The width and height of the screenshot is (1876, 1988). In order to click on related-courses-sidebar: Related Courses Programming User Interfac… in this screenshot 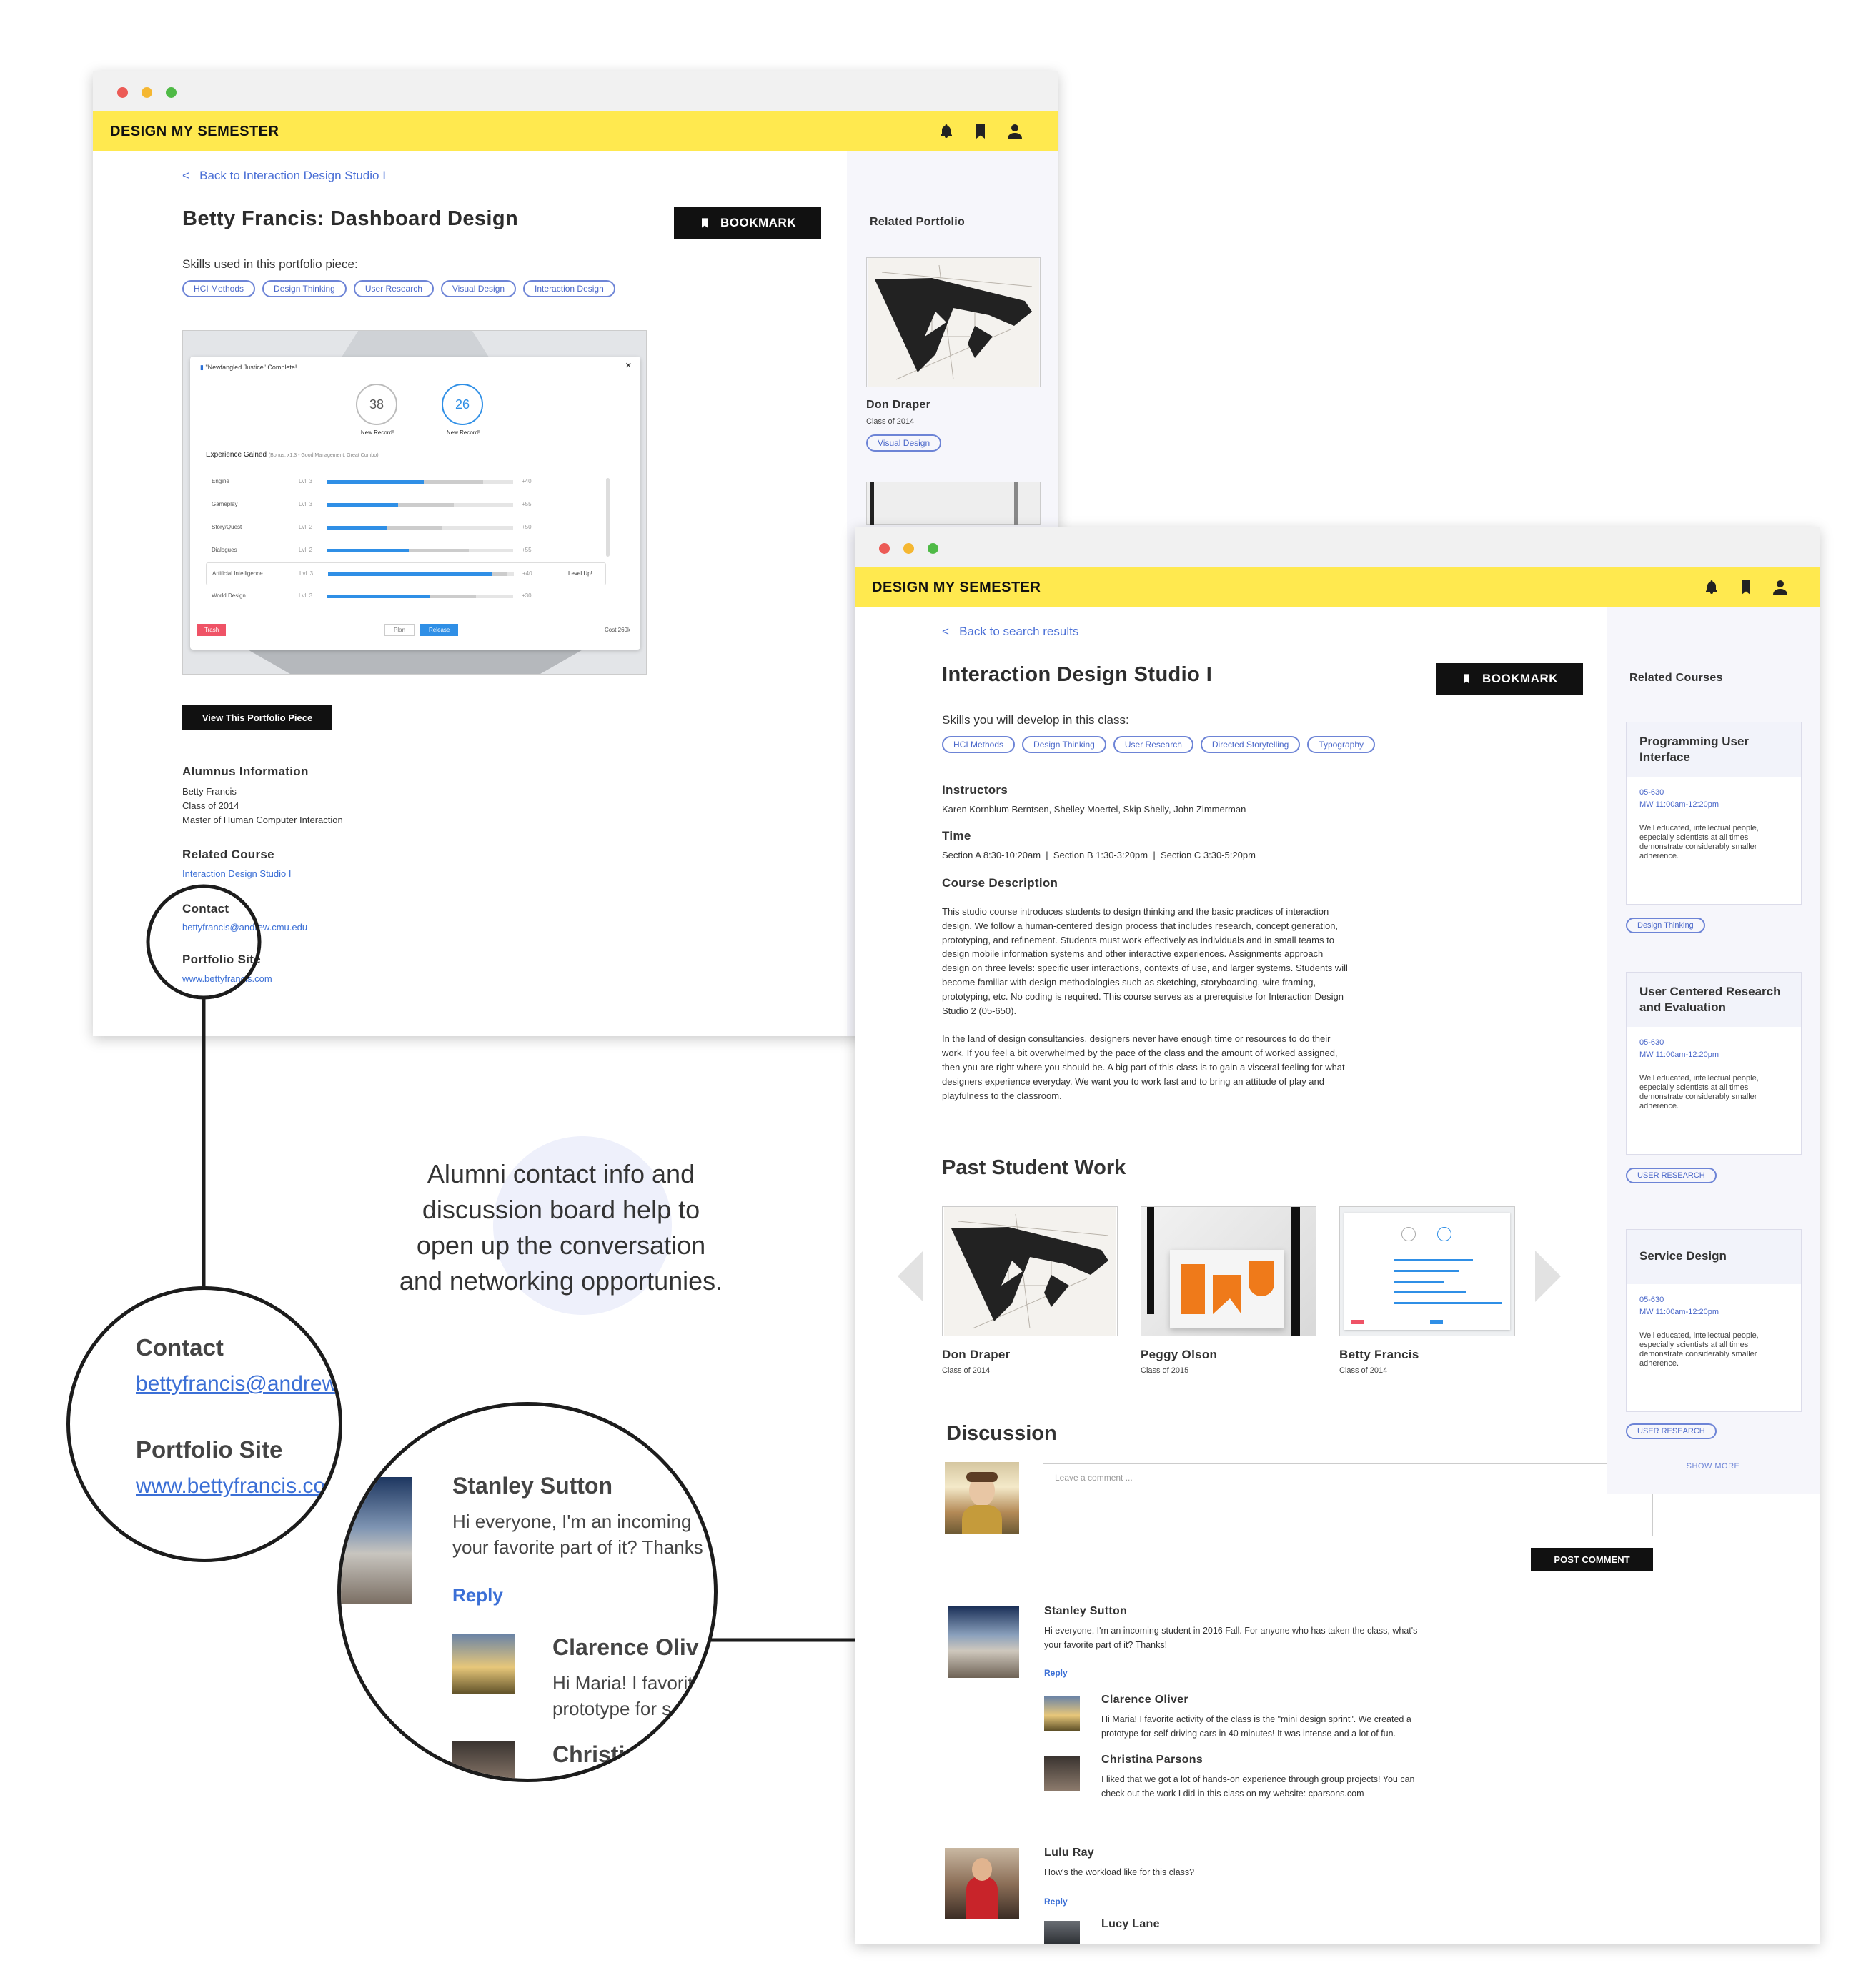, I will do `click(1713, 1050)`.